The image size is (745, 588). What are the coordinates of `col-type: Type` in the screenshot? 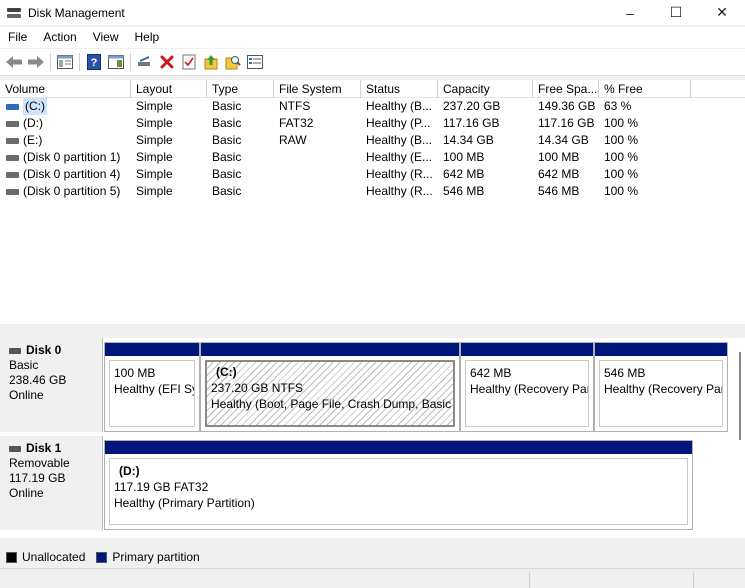 It's located at (240, 89).